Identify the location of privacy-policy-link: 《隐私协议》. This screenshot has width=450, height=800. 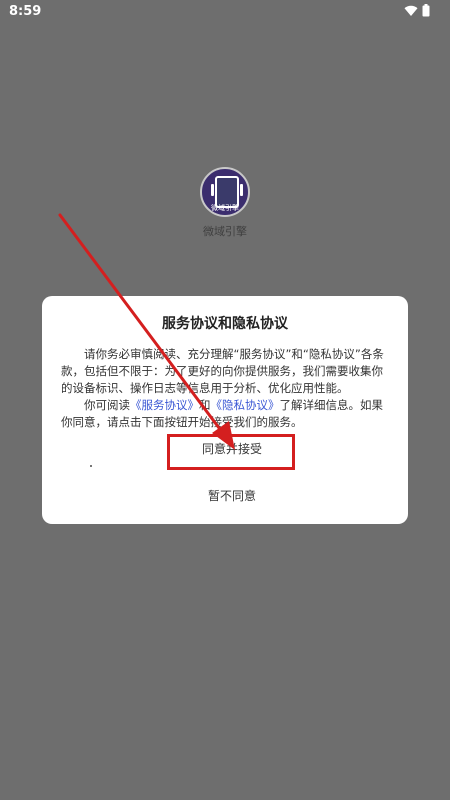
(245, 405).